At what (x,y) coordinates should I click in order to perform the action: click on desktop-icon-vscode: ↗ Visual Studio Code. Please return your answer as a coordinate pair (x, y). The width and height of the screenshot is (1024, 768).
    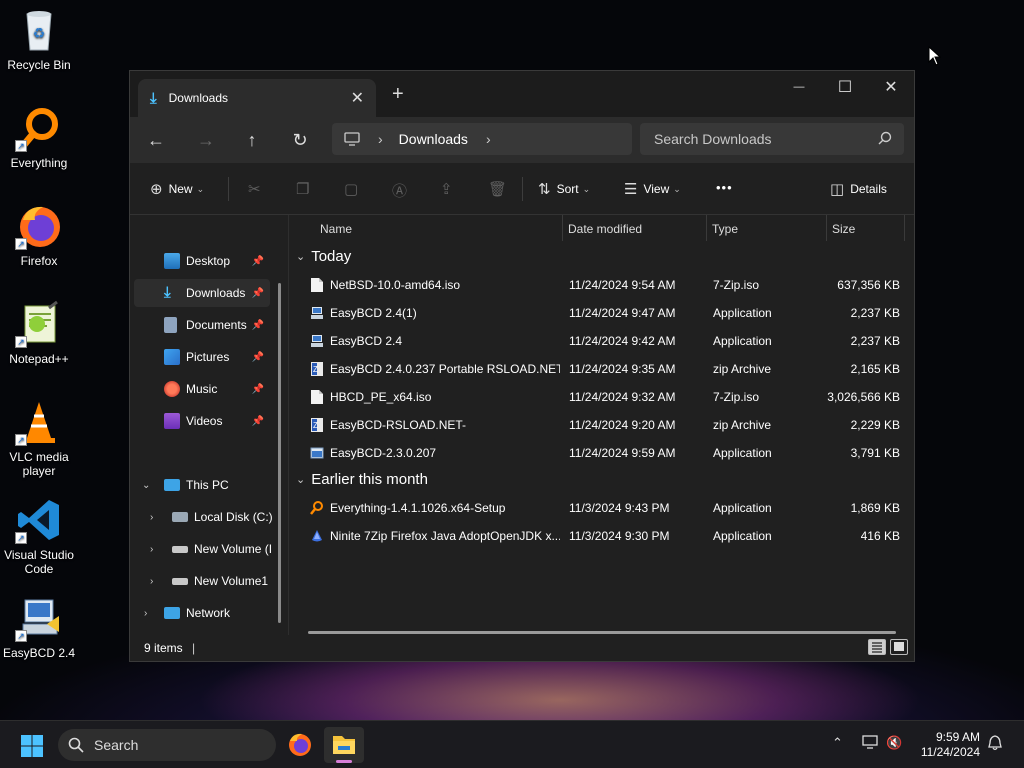
    Looking at the image, I should click on (39, 536).